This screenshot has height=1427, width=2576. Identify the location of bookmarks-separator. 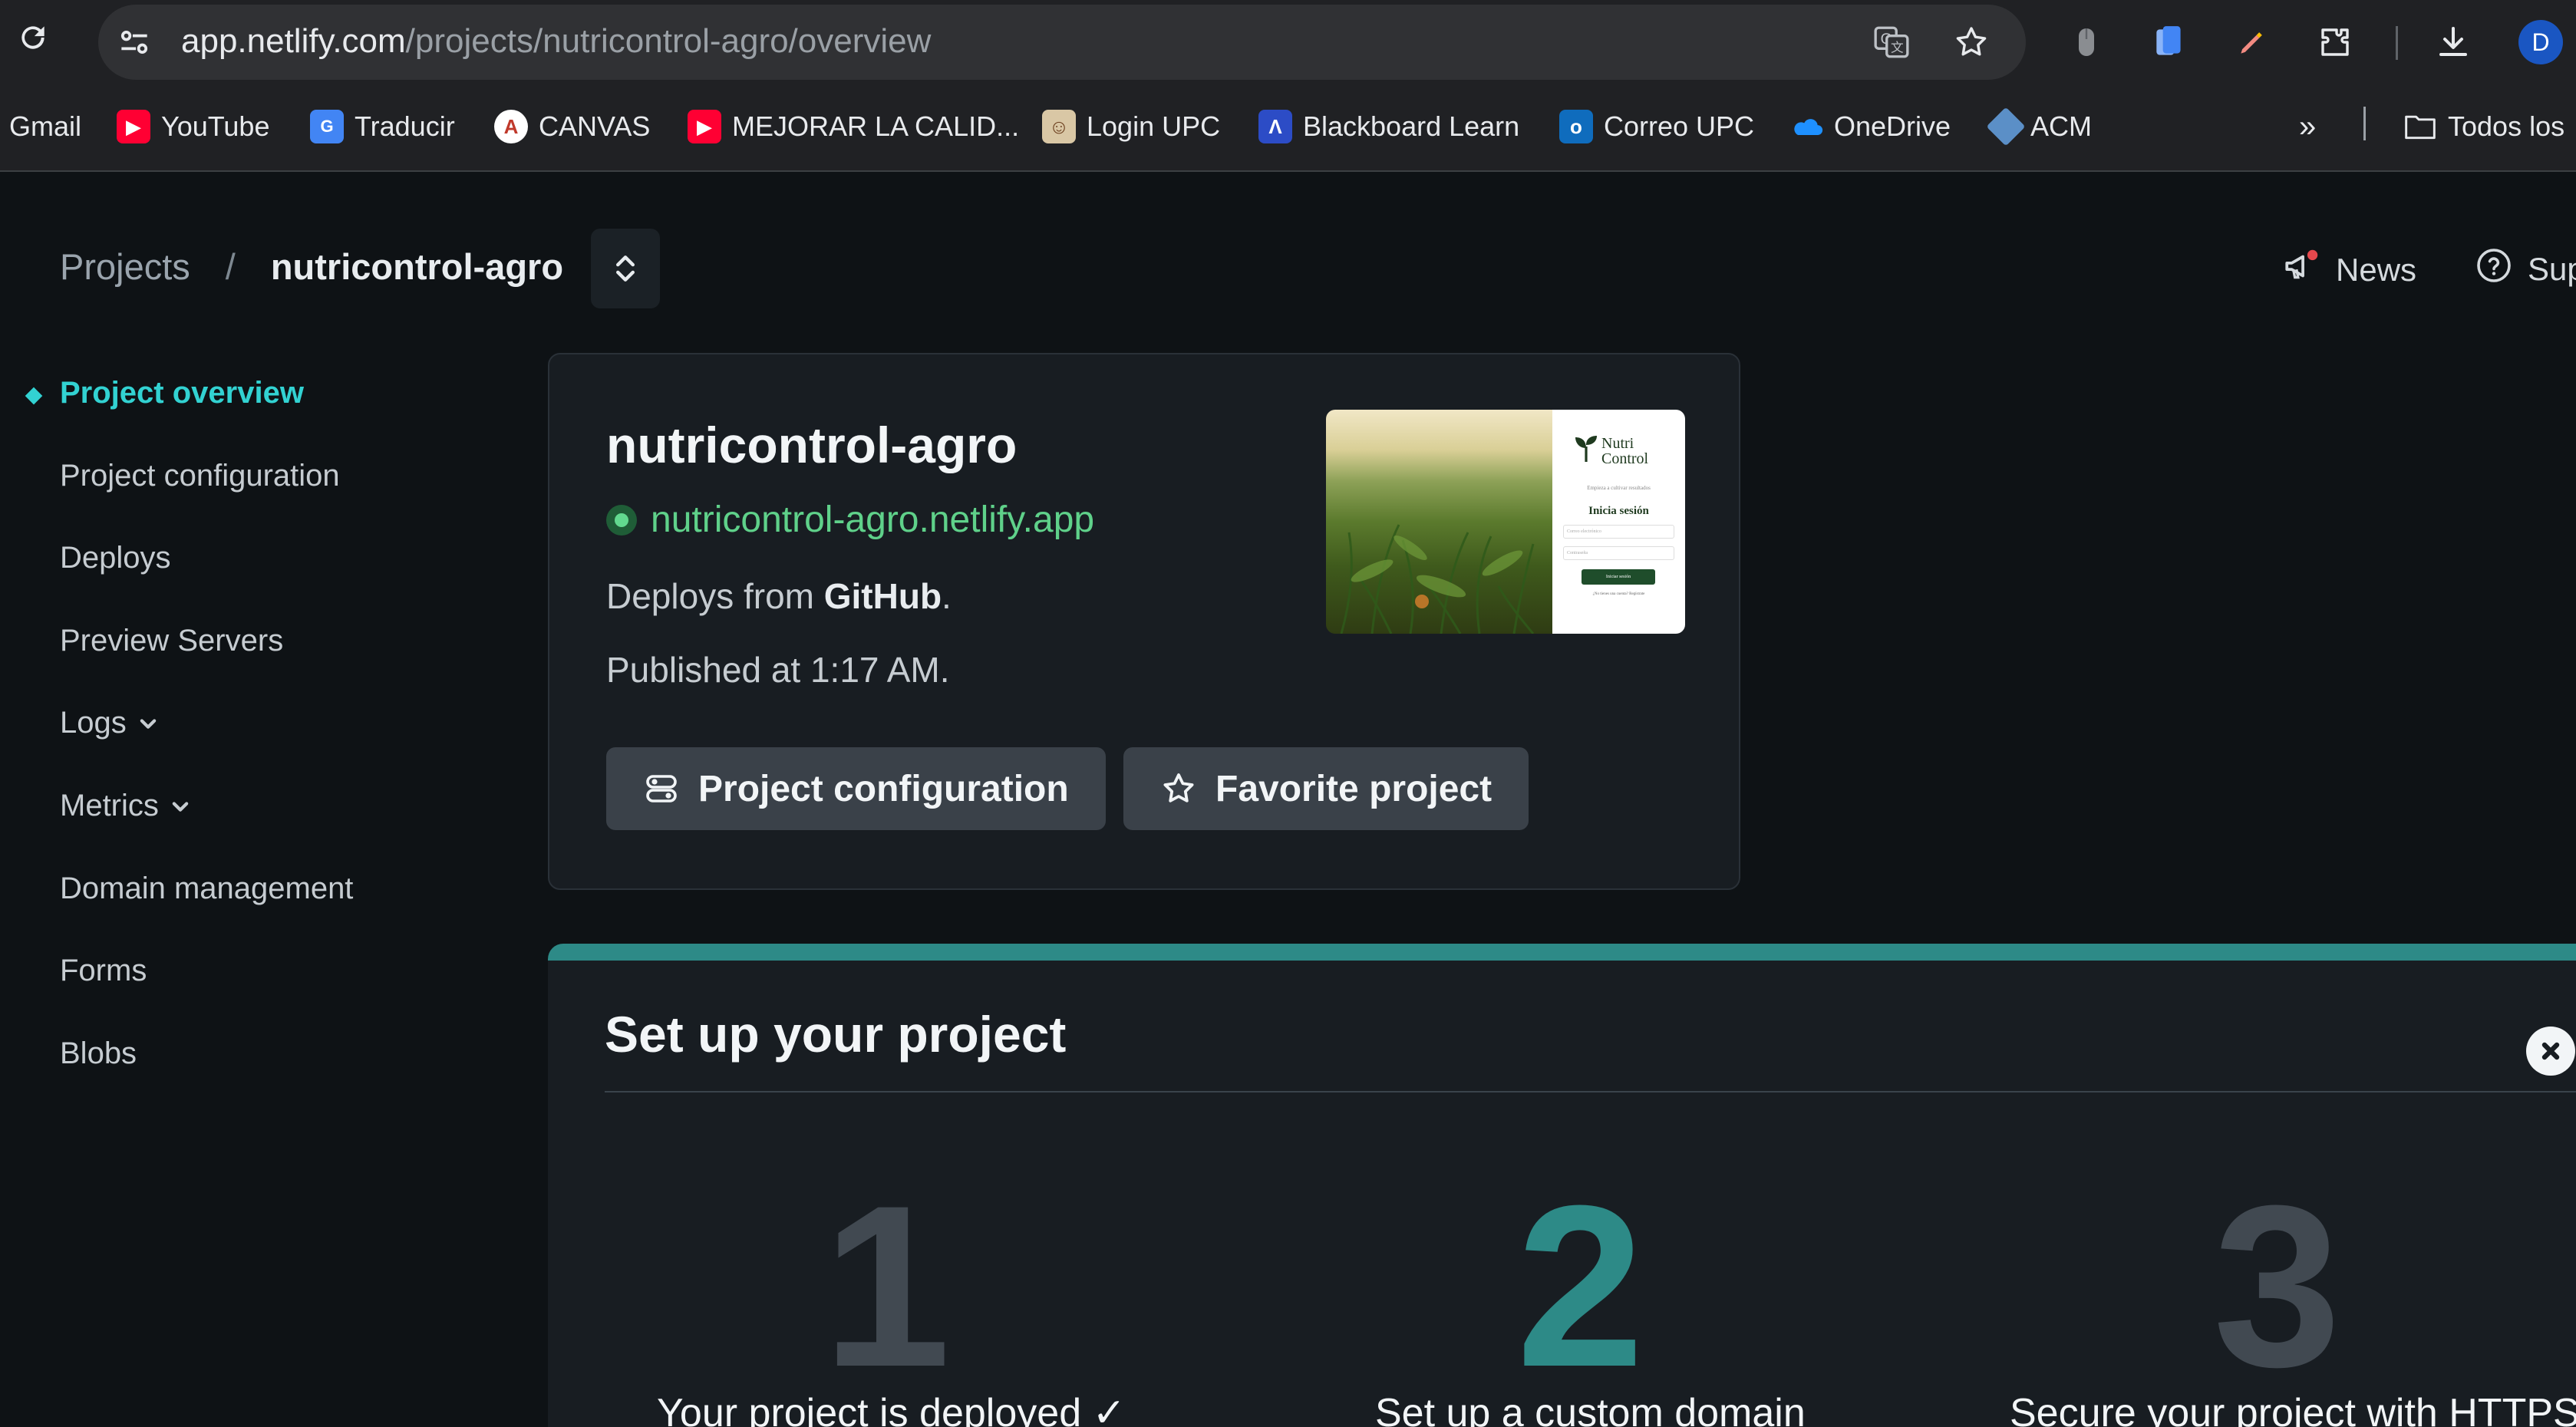
(2364, 123).